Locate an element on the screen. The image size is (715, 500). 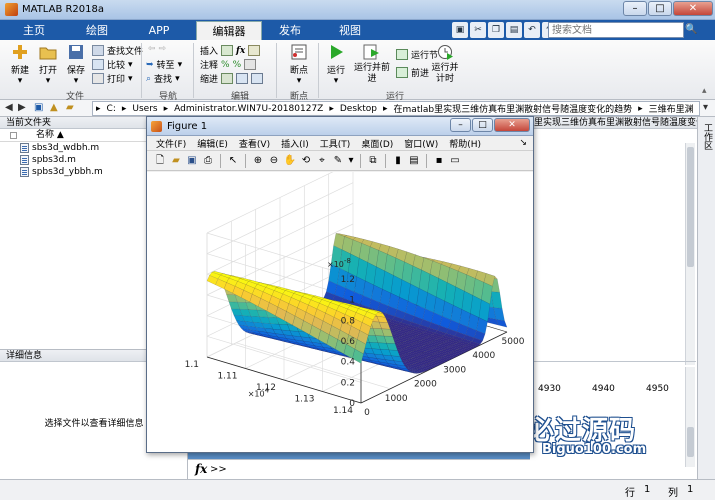
colorbar-icon: ▮ is located at coordinates (398, 161).